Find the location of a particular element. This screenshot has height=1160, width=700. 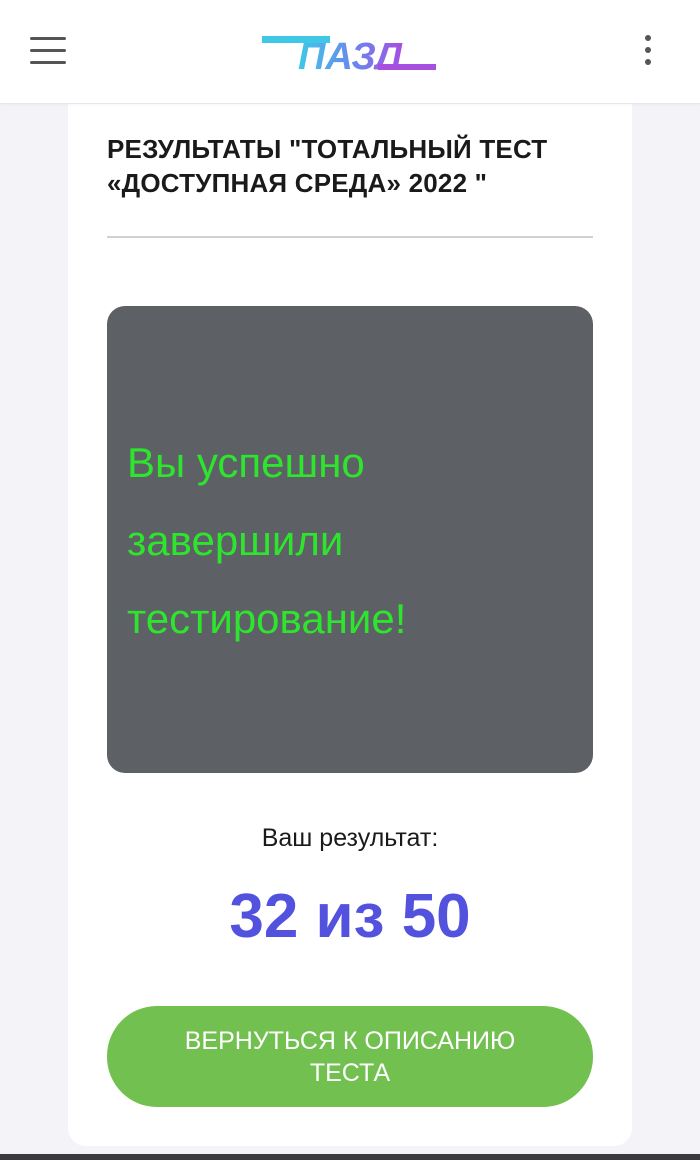

hamburger-menu-icon is located at coordinates (48, 50).